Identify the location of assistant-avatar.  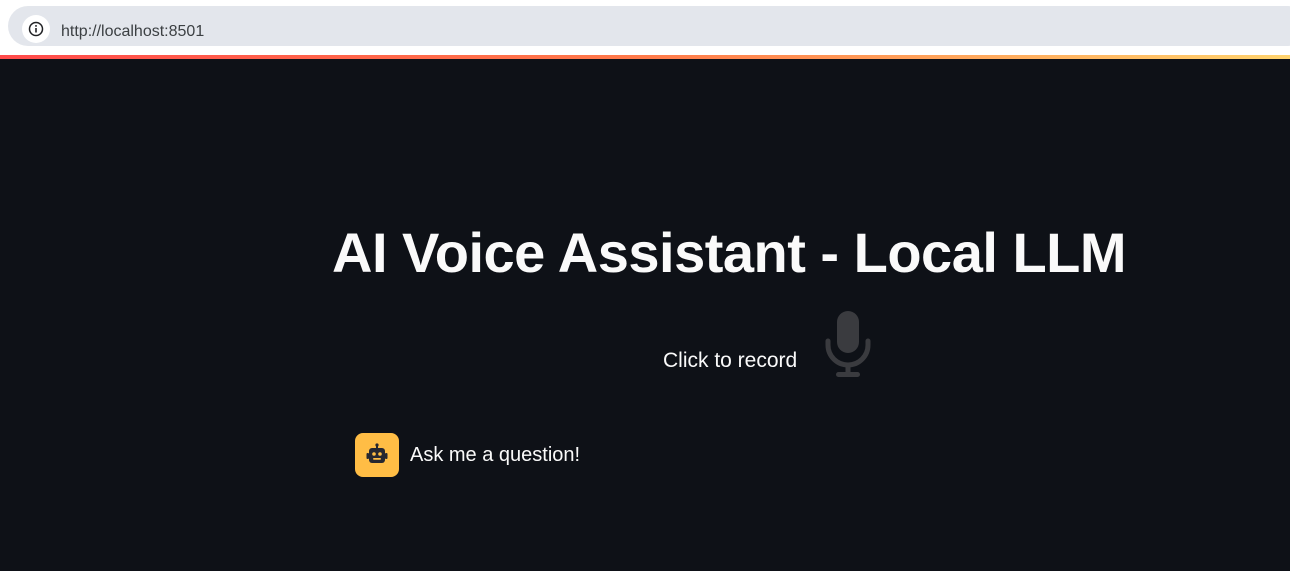
(377, 455).